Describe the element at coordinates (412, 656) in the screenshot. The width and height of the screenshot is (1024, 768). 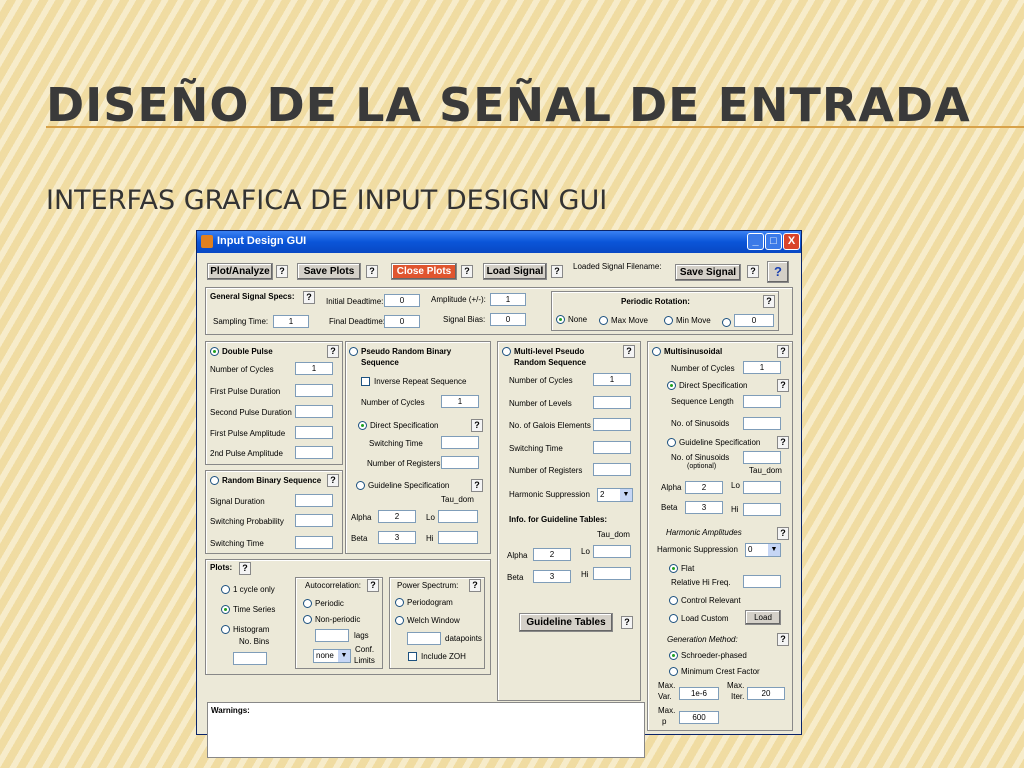
I see `zoh-checkbox` at that location.